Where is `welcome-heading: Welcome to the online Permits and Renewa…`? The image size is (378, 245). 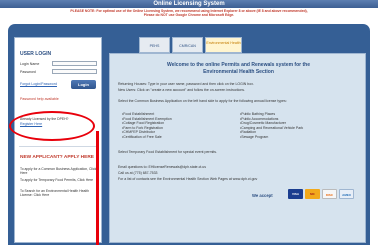
welcome-heading: Welcome to the online Permits and Renewa… is located at coordinates (238, 68).